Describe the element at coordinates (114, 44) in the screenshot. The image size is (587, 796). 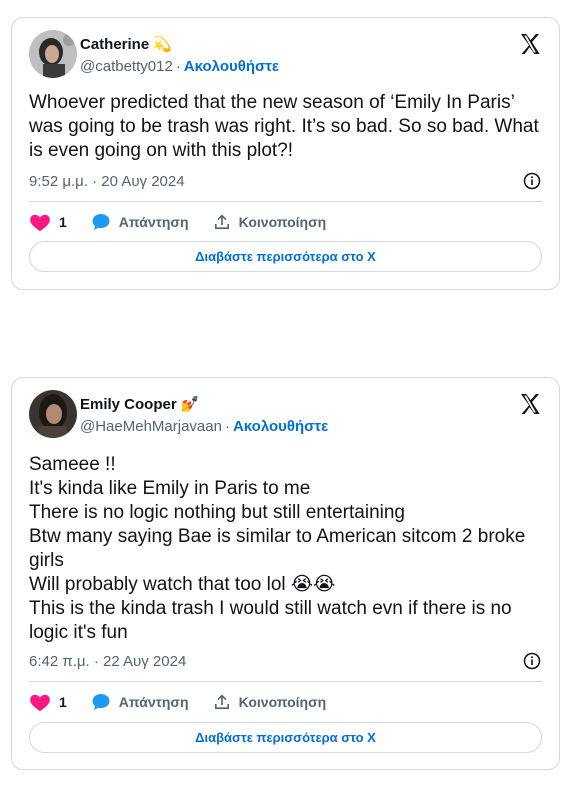
I see `author-name: Catherine` at that location.